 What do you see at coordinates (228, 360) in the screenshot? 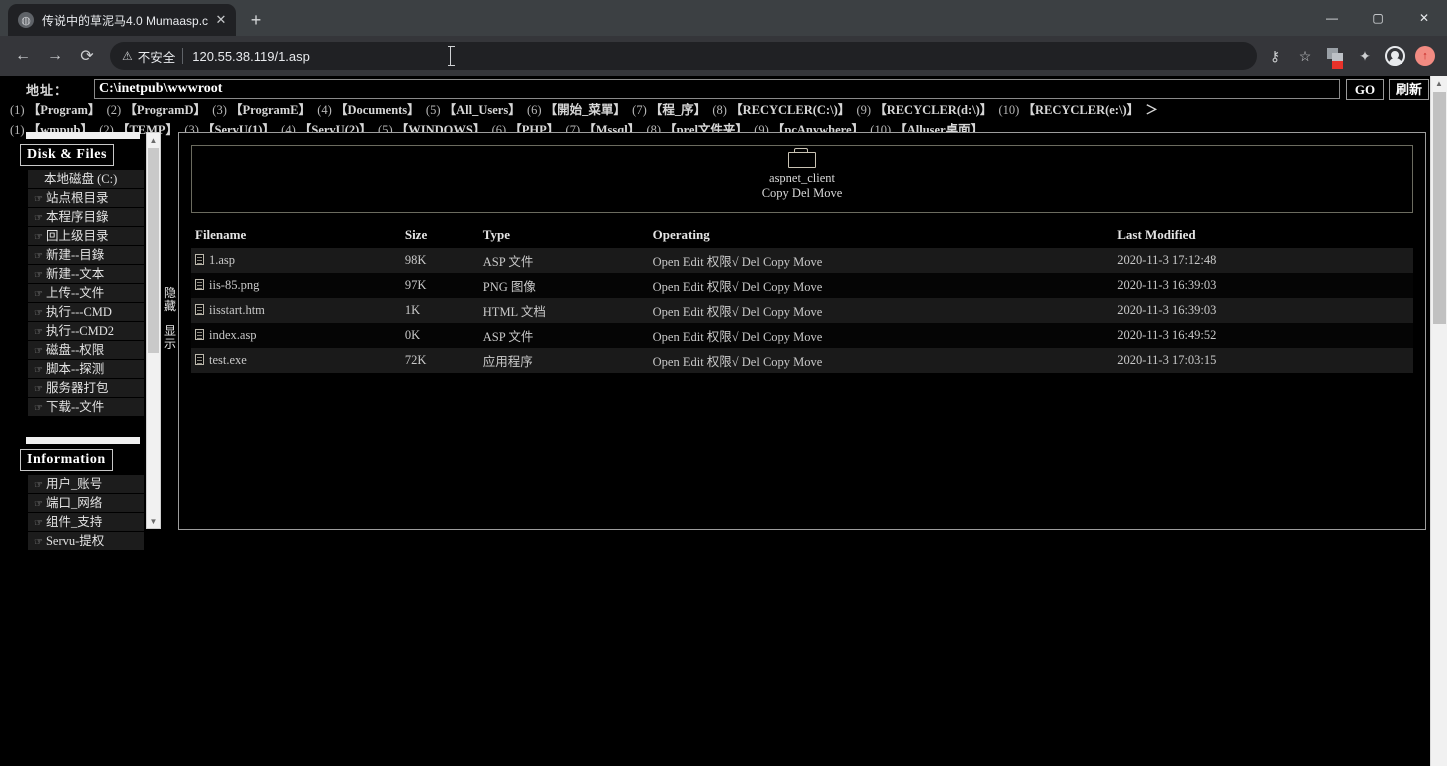
I see `filename-label: test.exe` at bounding box center [228, 360].